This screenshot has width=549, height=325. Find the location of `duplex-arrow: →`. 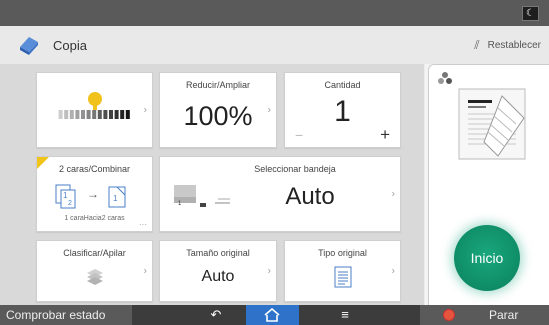

duplex-arrow: → is located at coordinates (93, 194).